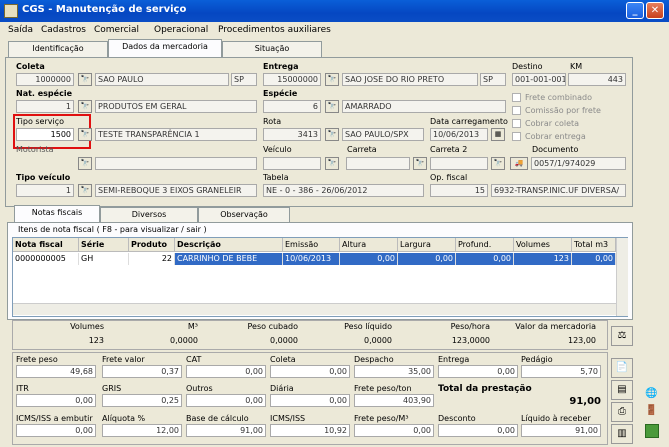  Describe the element at coordinates (485, 259) in the screenshot. I see `cell-profund: 0,00` at that location.